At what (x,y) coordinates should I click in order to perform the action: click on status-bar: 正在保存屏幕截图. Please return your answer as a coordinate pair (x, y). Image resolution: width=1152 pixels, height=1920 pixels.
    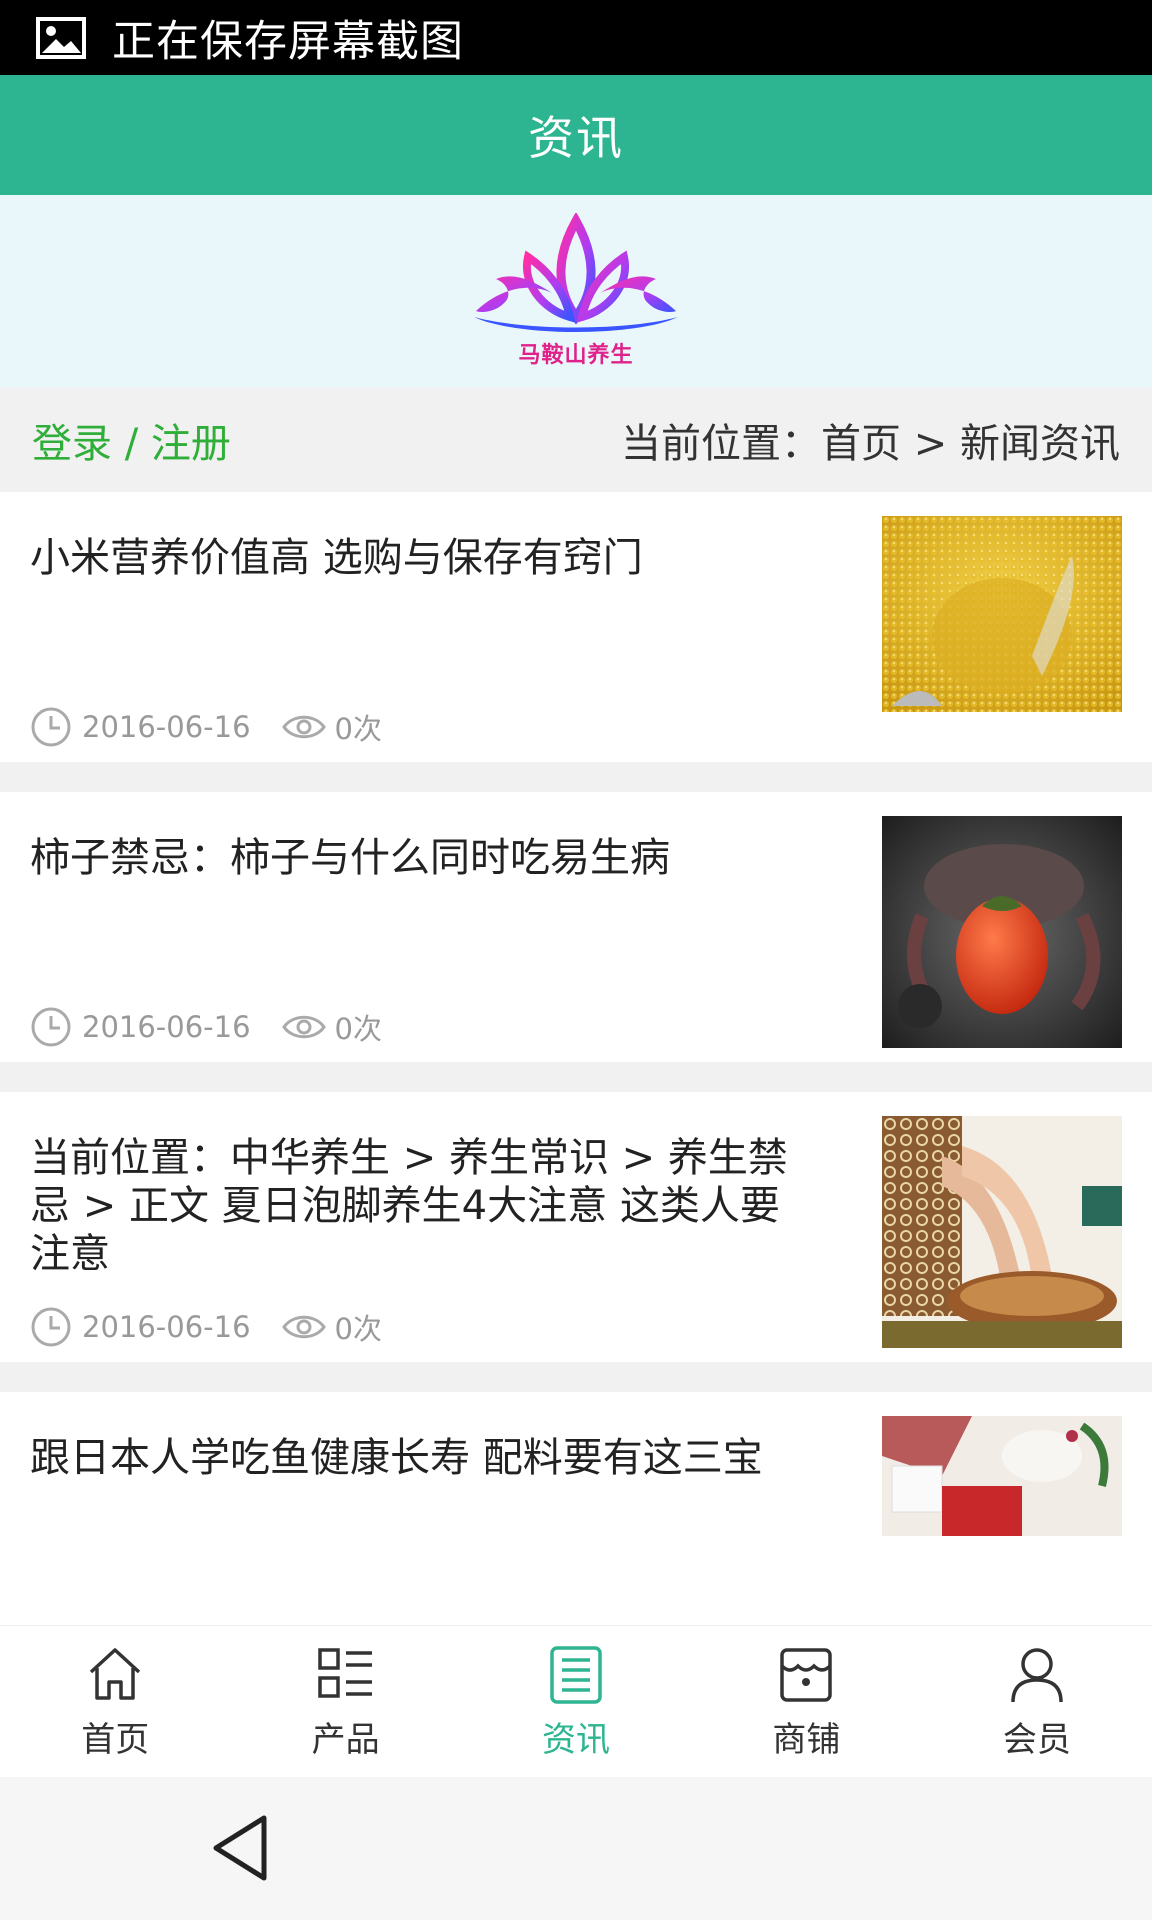
    Looking at the image, I should click on (576, 37).